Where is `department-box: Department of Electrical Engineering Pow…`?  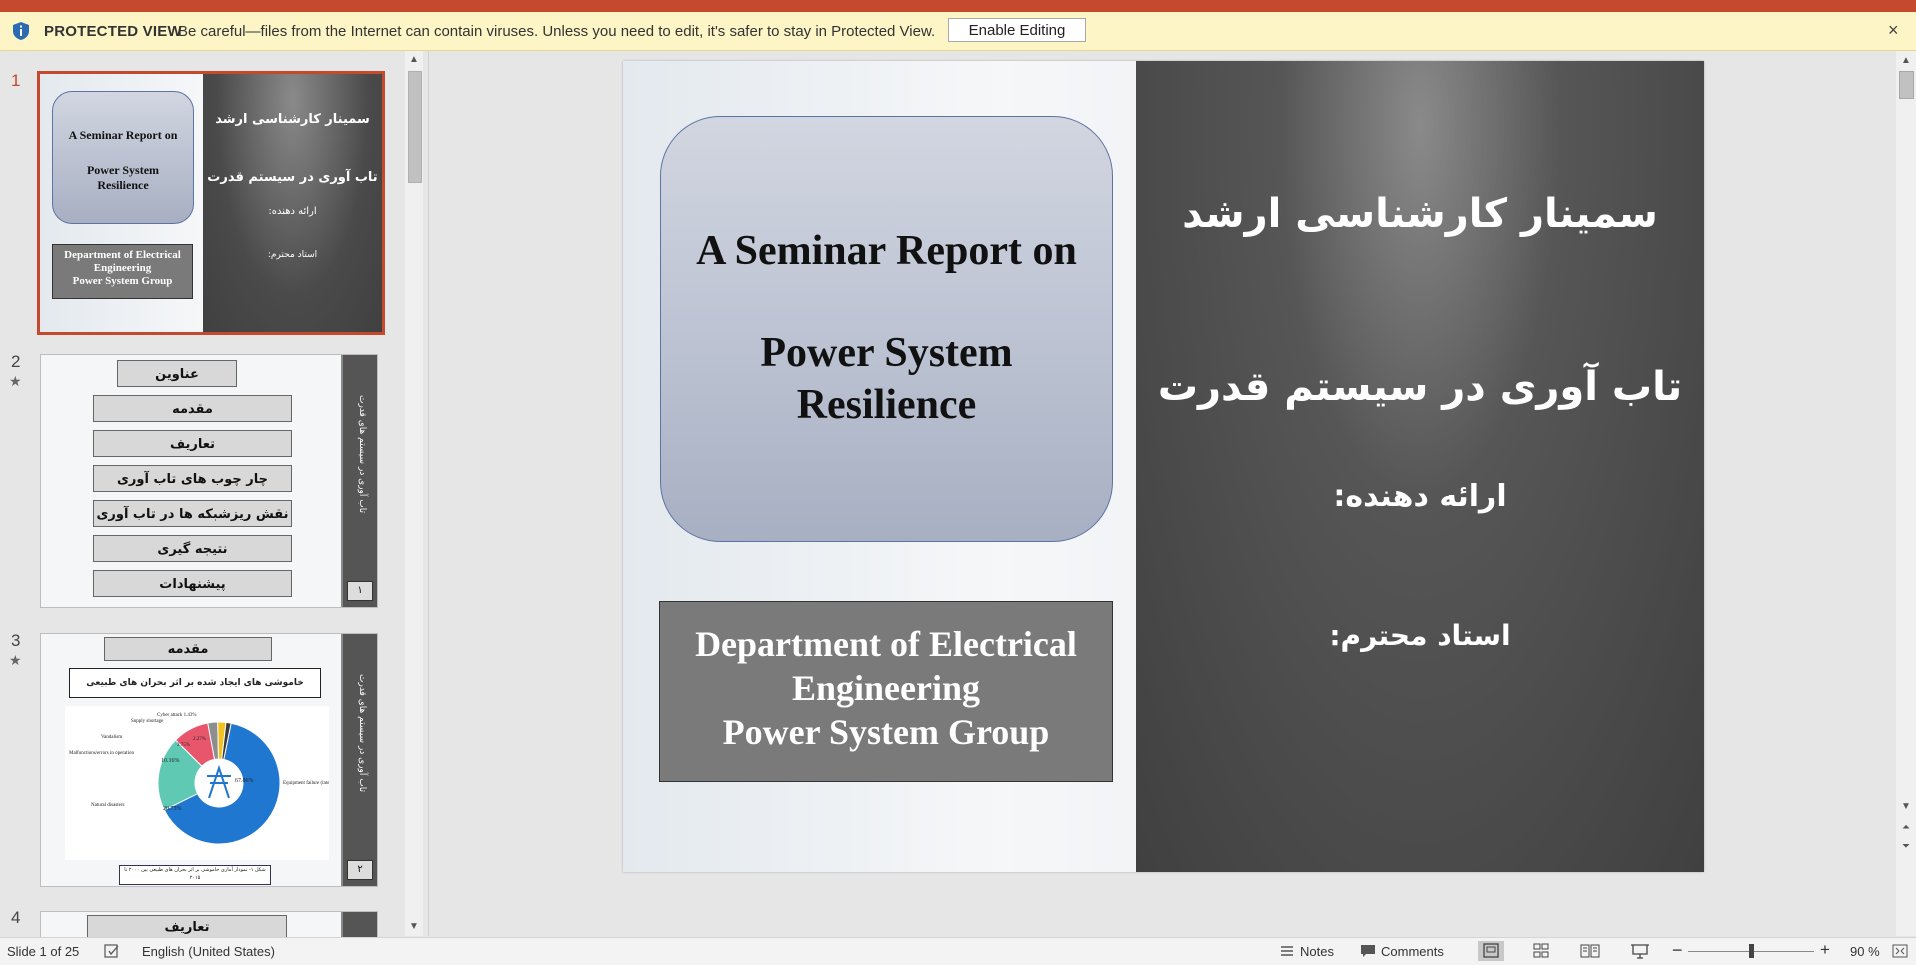
department-box: Department of Electrical Engineering Pow… is located at coordinates (886, 691).